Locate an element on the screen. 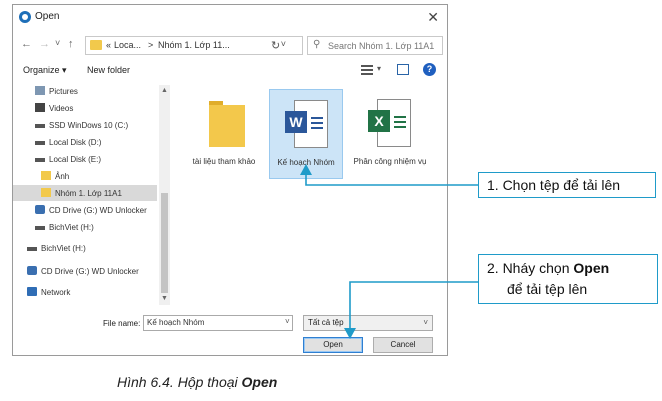 The image size is (662, 401). callout-step-2-prefix: 2. Nháy chọn is located at coordinates (530, 268).